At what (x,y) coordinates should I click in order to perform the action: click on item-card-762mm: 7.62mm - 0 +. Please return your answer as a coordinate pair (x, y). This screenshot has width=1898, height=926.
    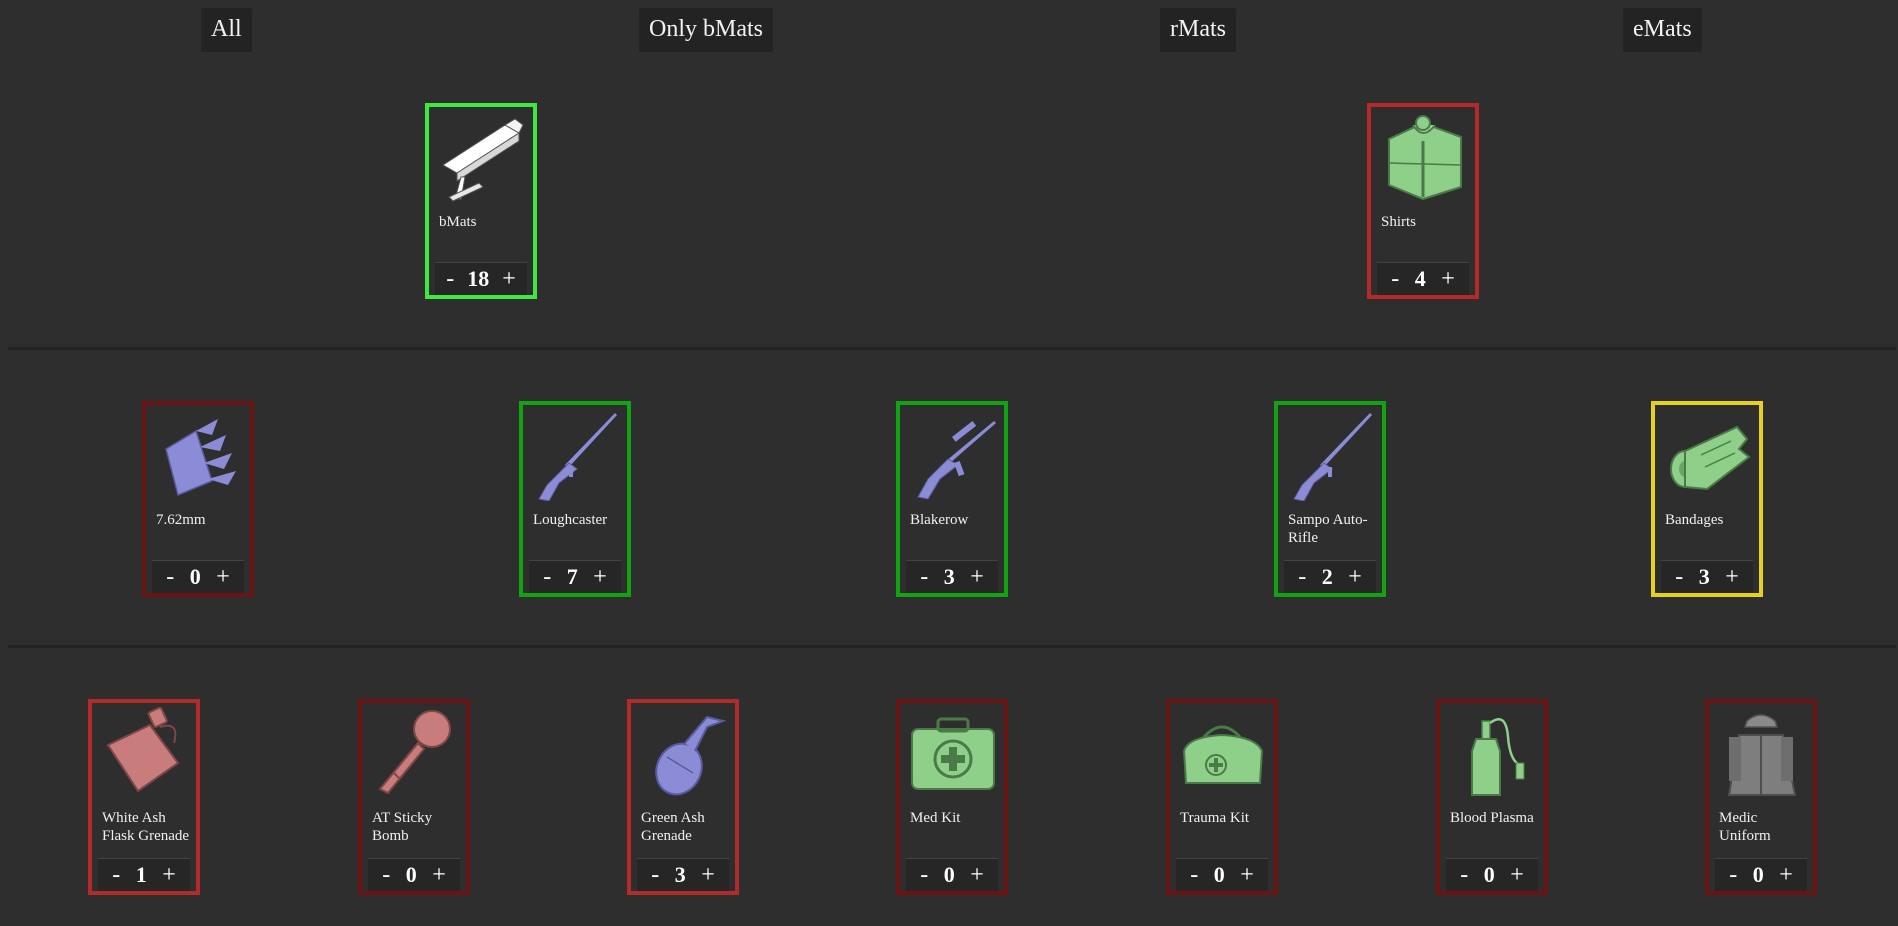
    Looking at the image, I should click on (198, 499).